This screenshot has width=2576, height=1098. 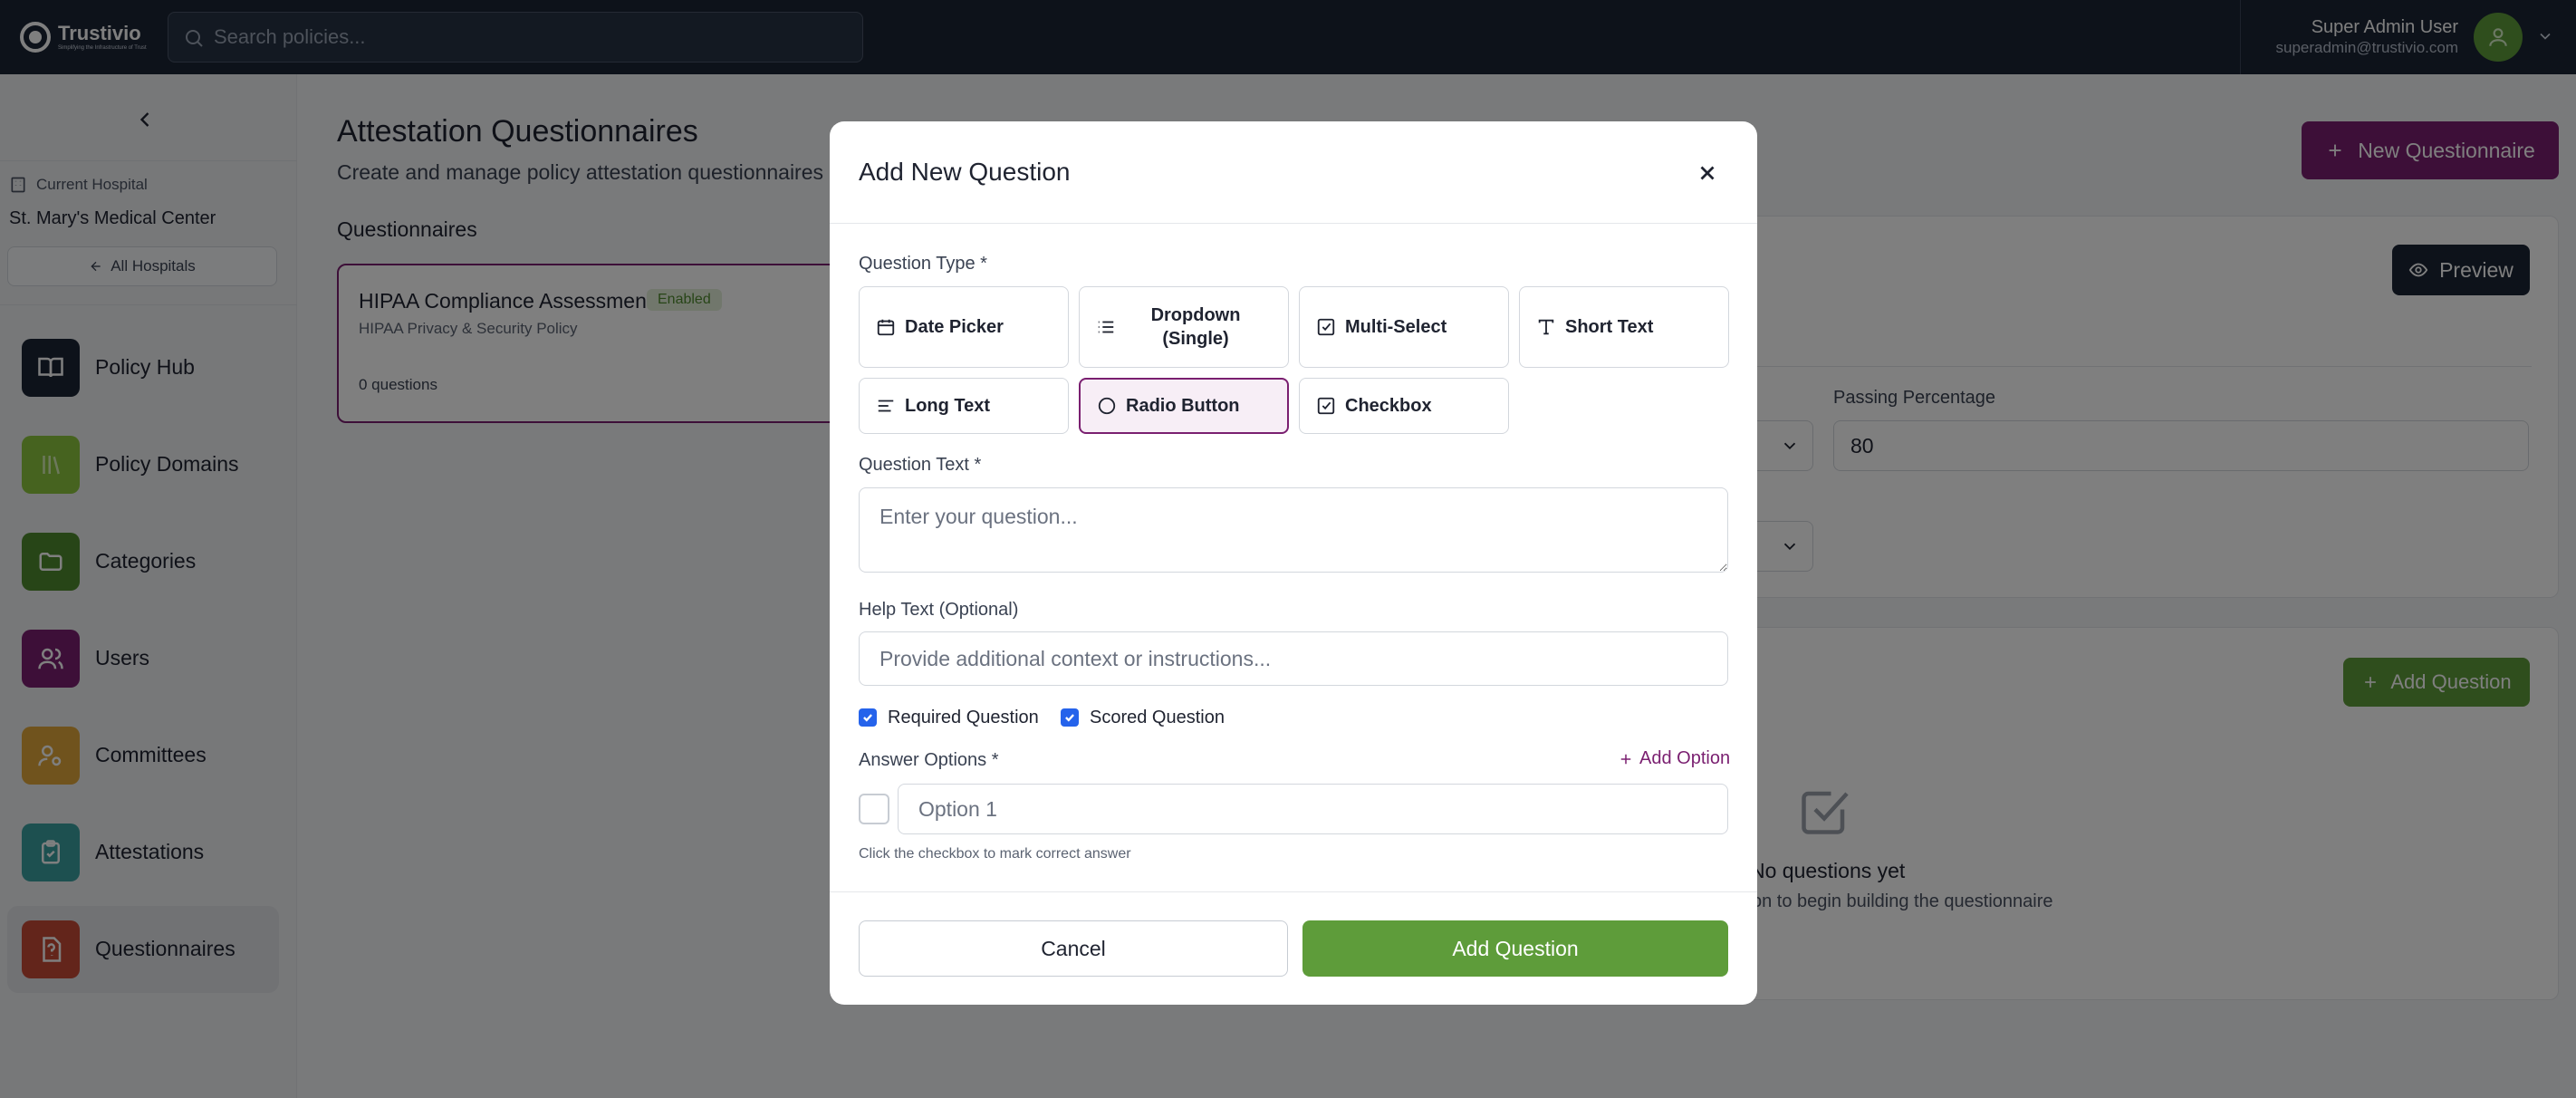 I want to click on type-long-text: Long Text, so click(x=964, y=406).